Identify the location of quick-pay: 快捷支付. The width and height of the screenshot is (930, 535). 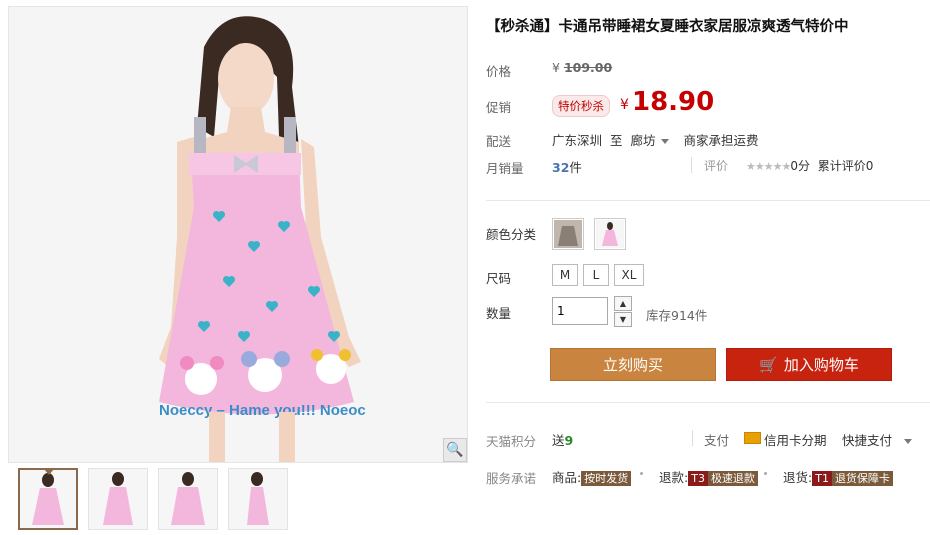
(884, 439).